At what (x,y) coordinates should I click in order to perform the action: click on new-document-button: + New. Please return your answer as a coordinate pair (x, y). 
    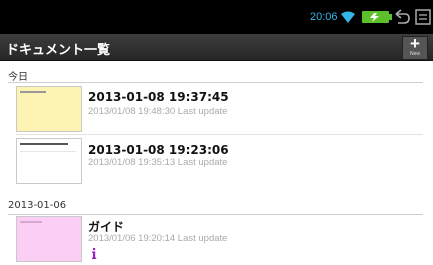
    Looking at the image, I should click on (415, 47).